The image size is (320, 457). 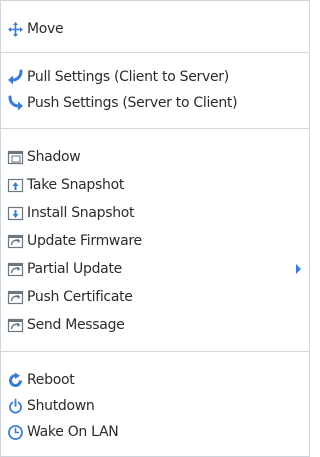 I want to click on menu-item-wake-on-lan: Wake On LAN, so click(x=155, y=432).